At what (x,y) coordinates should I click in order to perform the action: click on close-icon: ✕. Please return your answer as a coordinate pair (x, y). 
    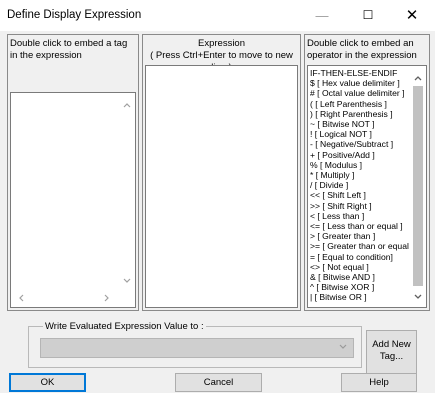
    Looking at the image, I should click on (412, 15).